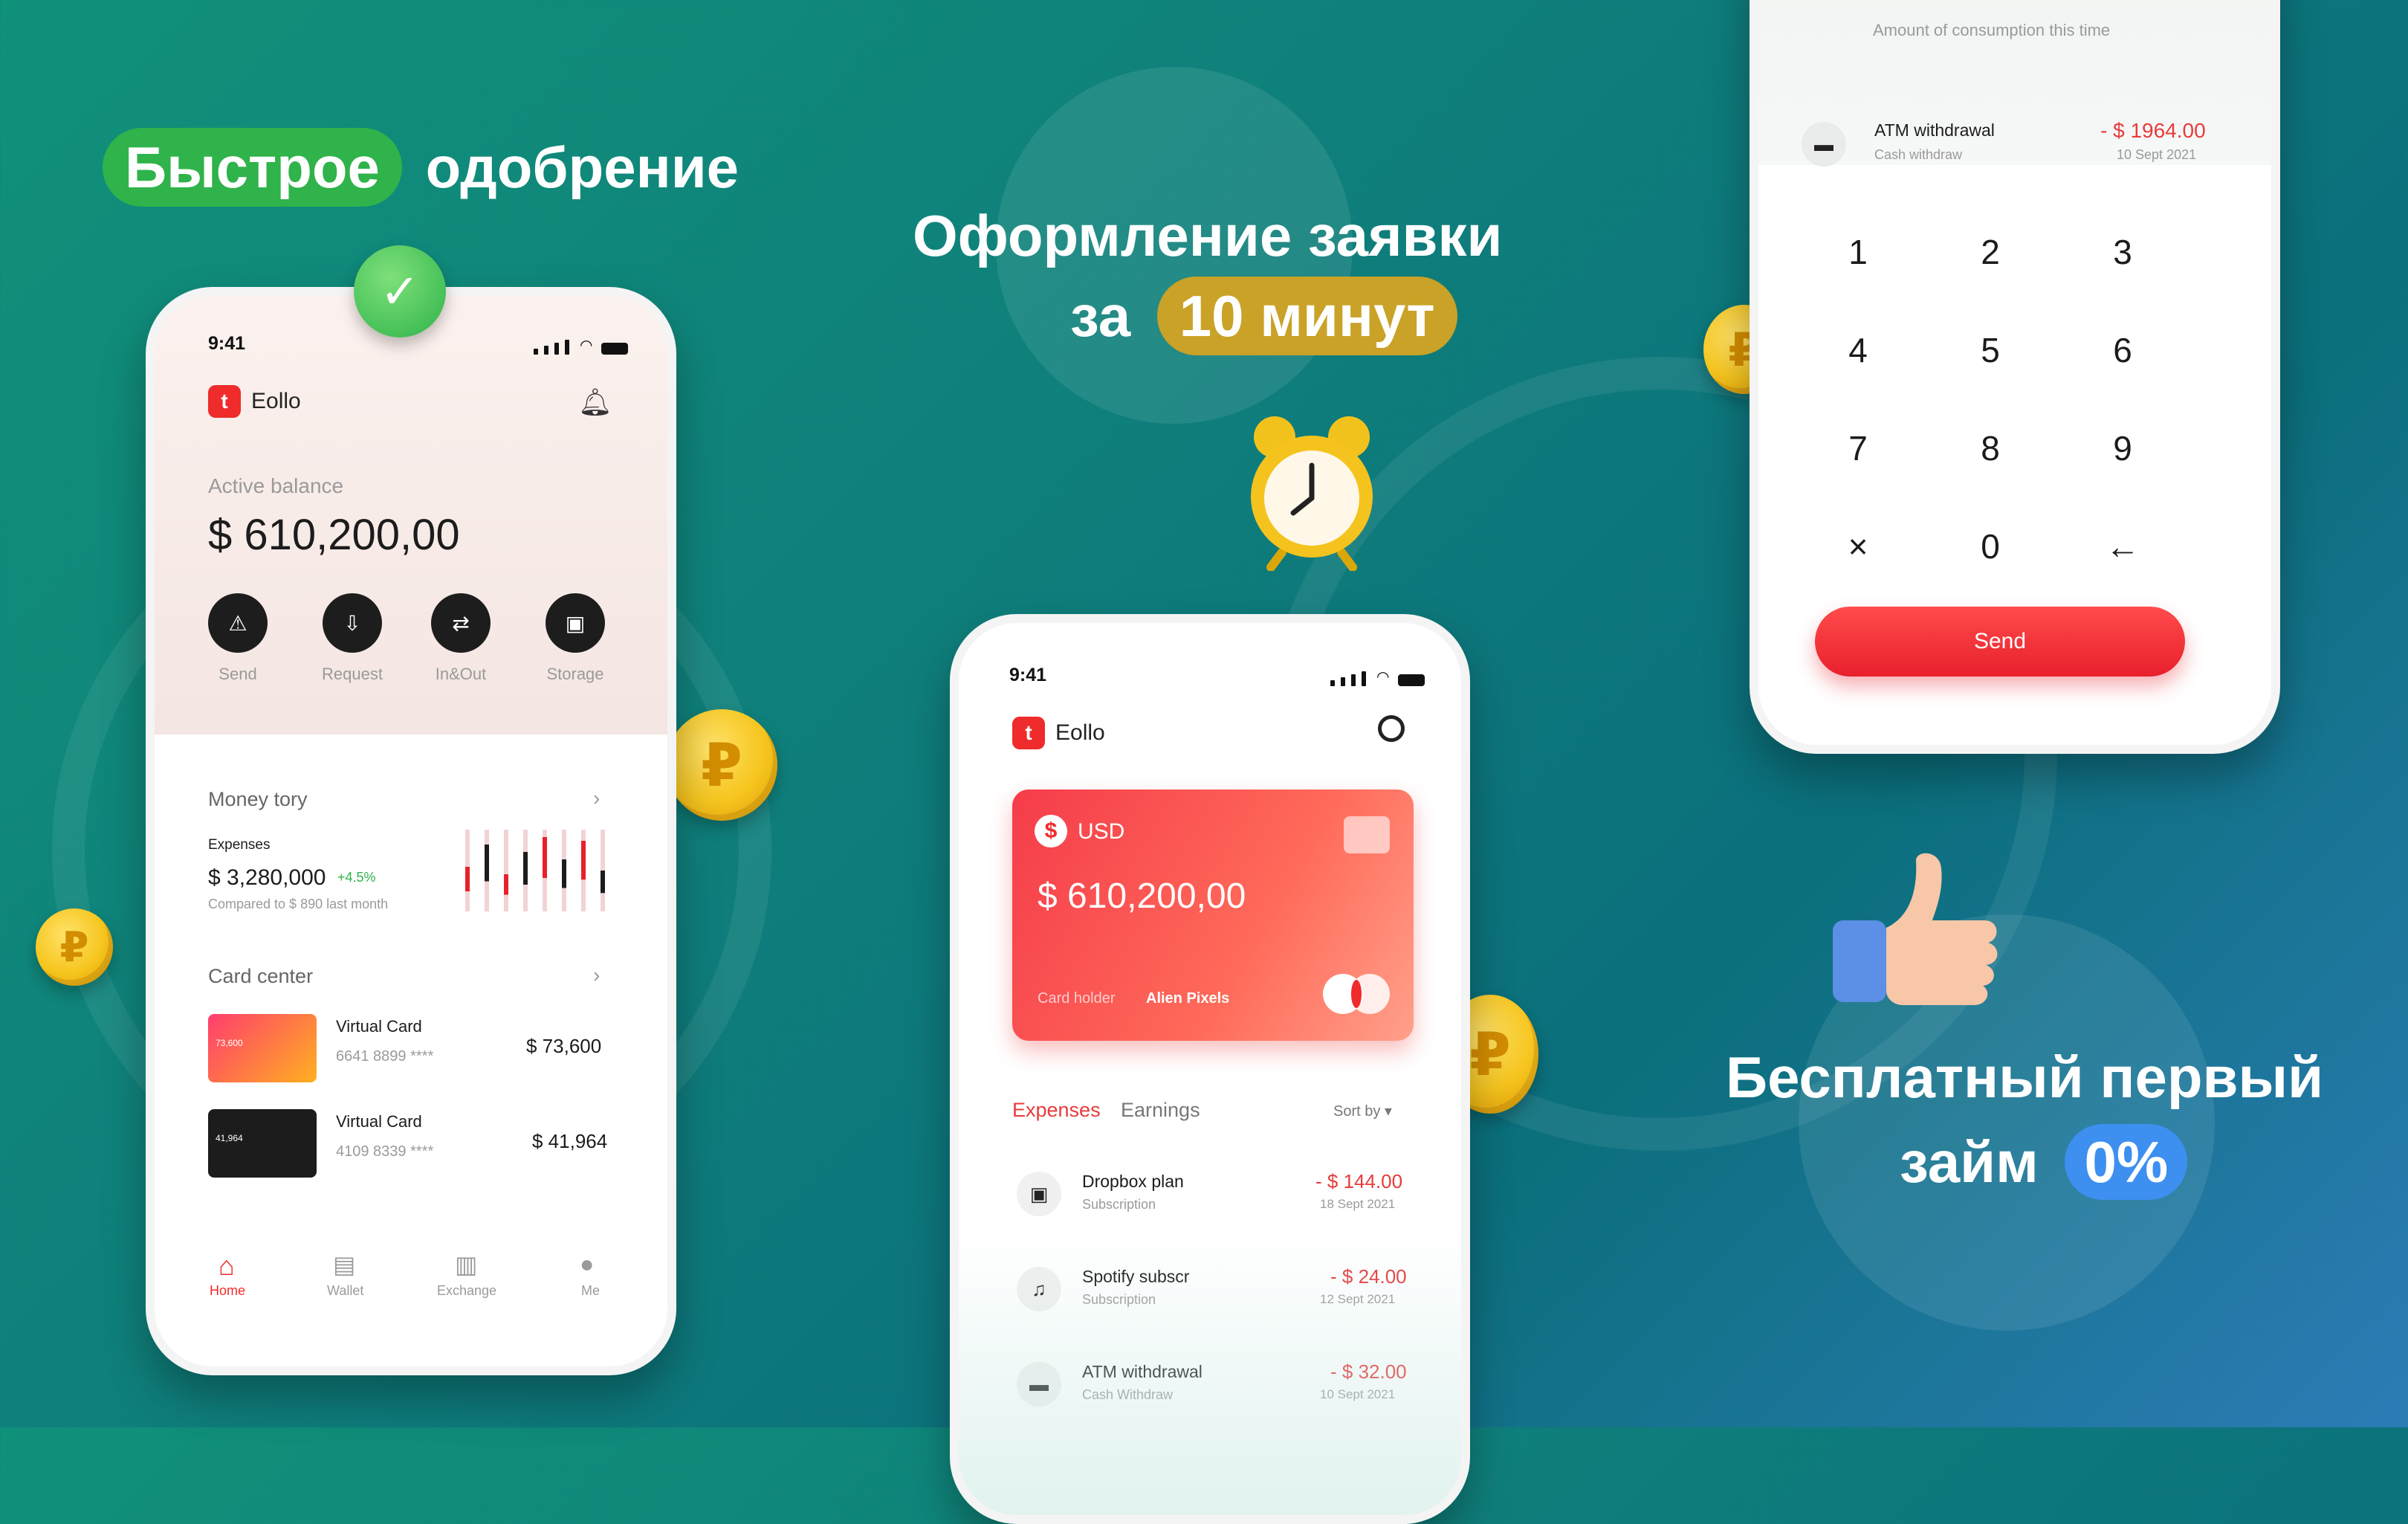 This screenshot has height=1524, width=2408. What do you see at coordinates (345, 1291) in the screenshot?
I see `nav-wallet-label: Wallet` at bounding box center [345, 1291].